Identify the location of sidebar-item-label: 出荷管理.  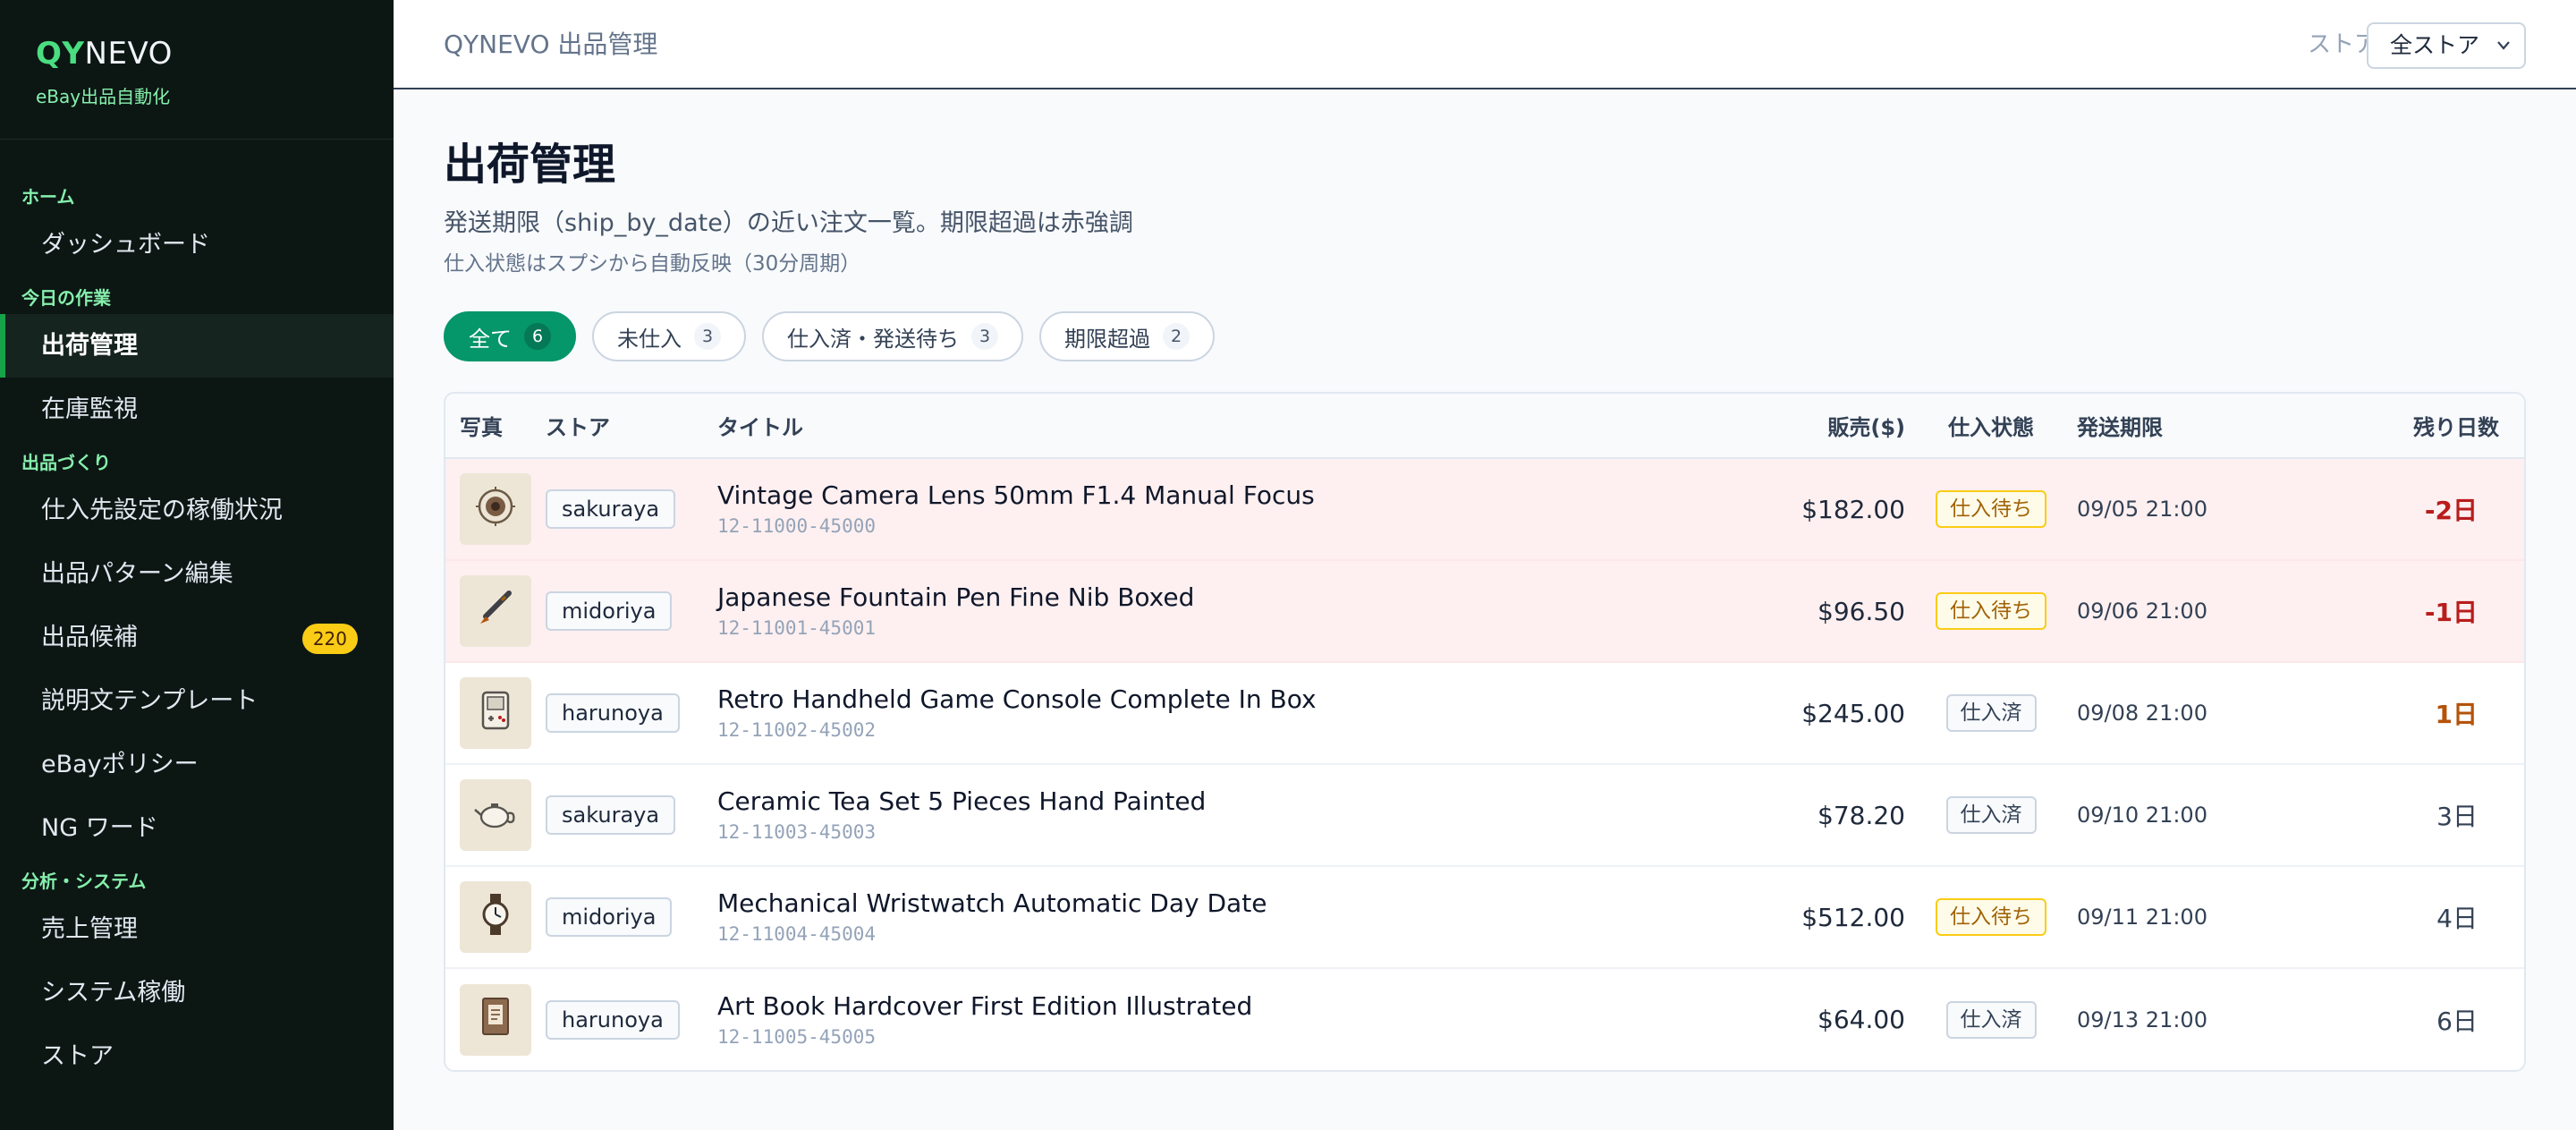
(89, 346).